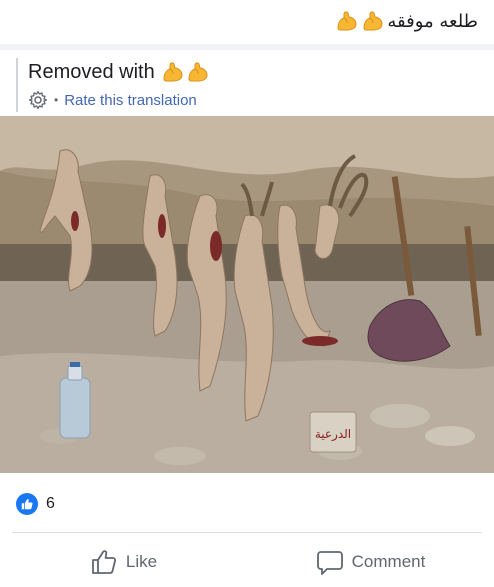 The height and width of the screenshot is (587, 494). I want to click on comment-label: Comment, so click(388, 561).